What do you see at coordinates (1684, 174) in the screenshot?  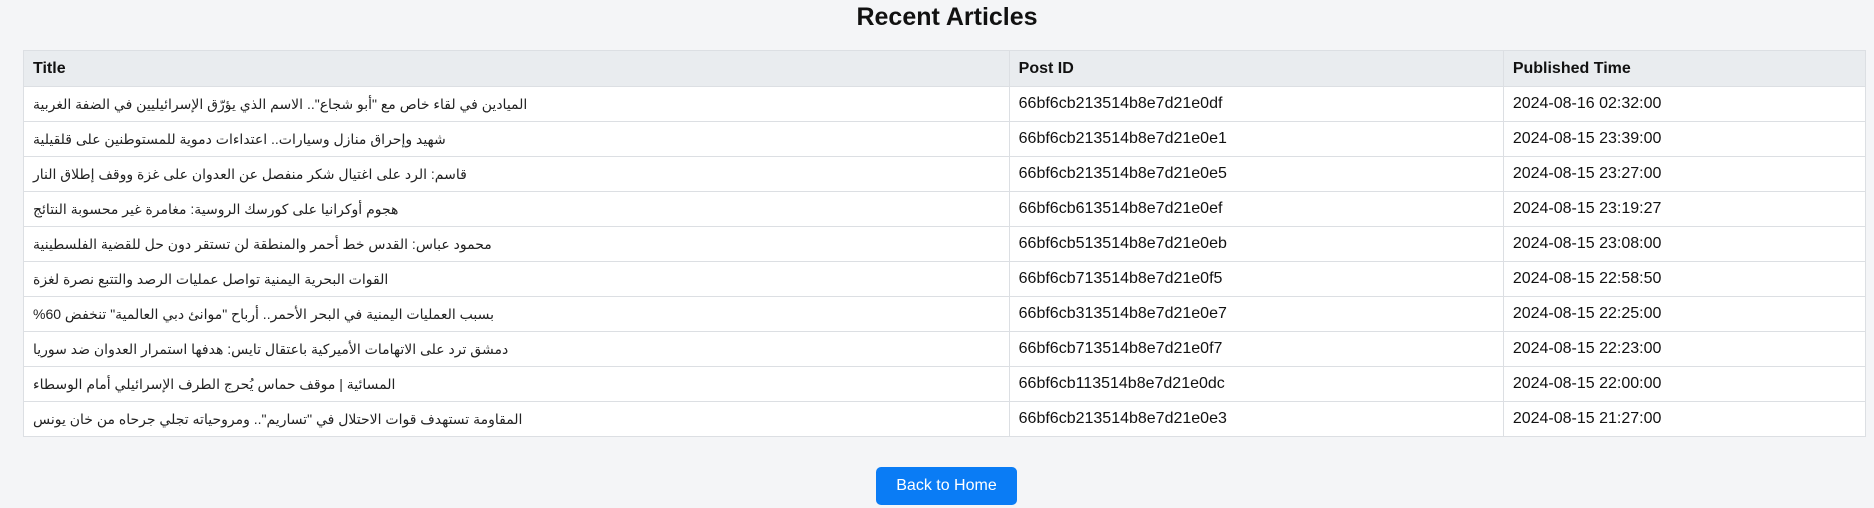 I see `published-time: 2024-08-15 23:27:00` at bounding box center [1684, 174].